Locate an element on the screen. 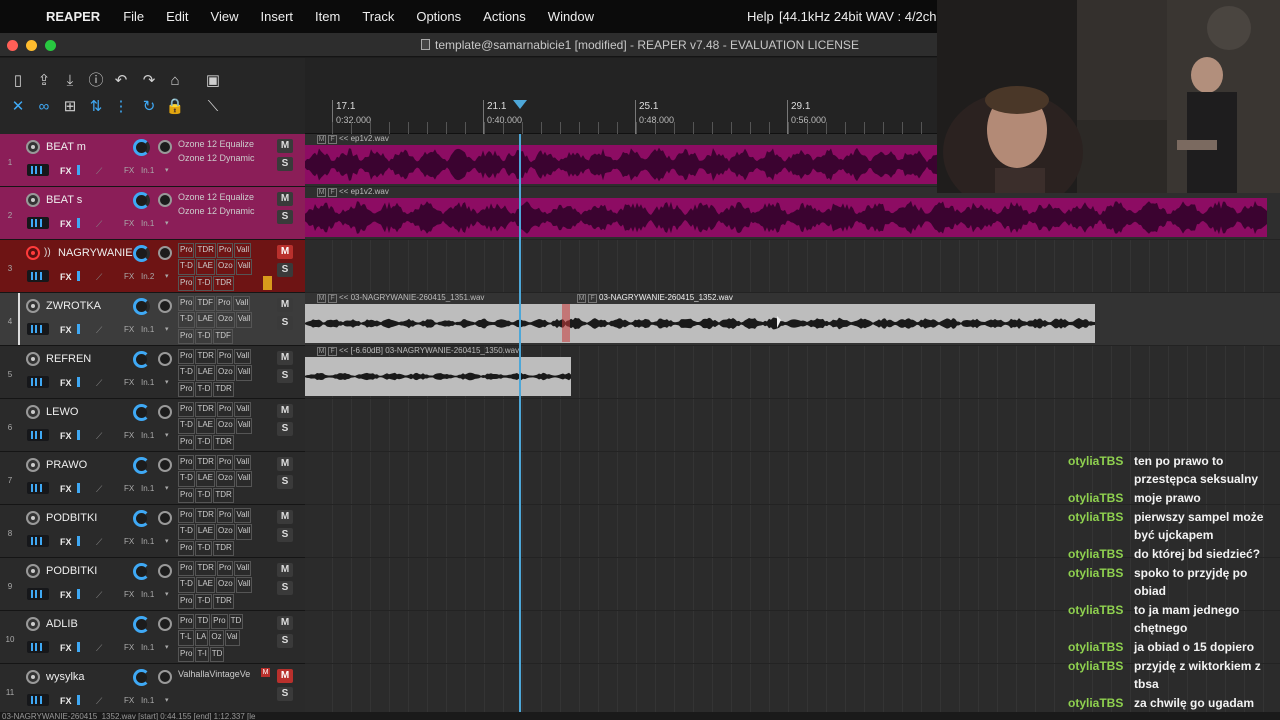  meter-icon is located at coordinates (38, 594).